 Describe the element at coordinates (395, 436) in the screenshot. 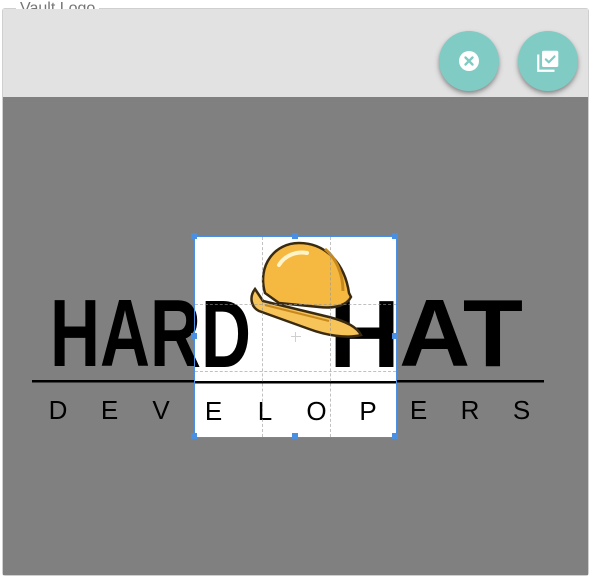

I see `crop-handle-bottom-right` at that location.